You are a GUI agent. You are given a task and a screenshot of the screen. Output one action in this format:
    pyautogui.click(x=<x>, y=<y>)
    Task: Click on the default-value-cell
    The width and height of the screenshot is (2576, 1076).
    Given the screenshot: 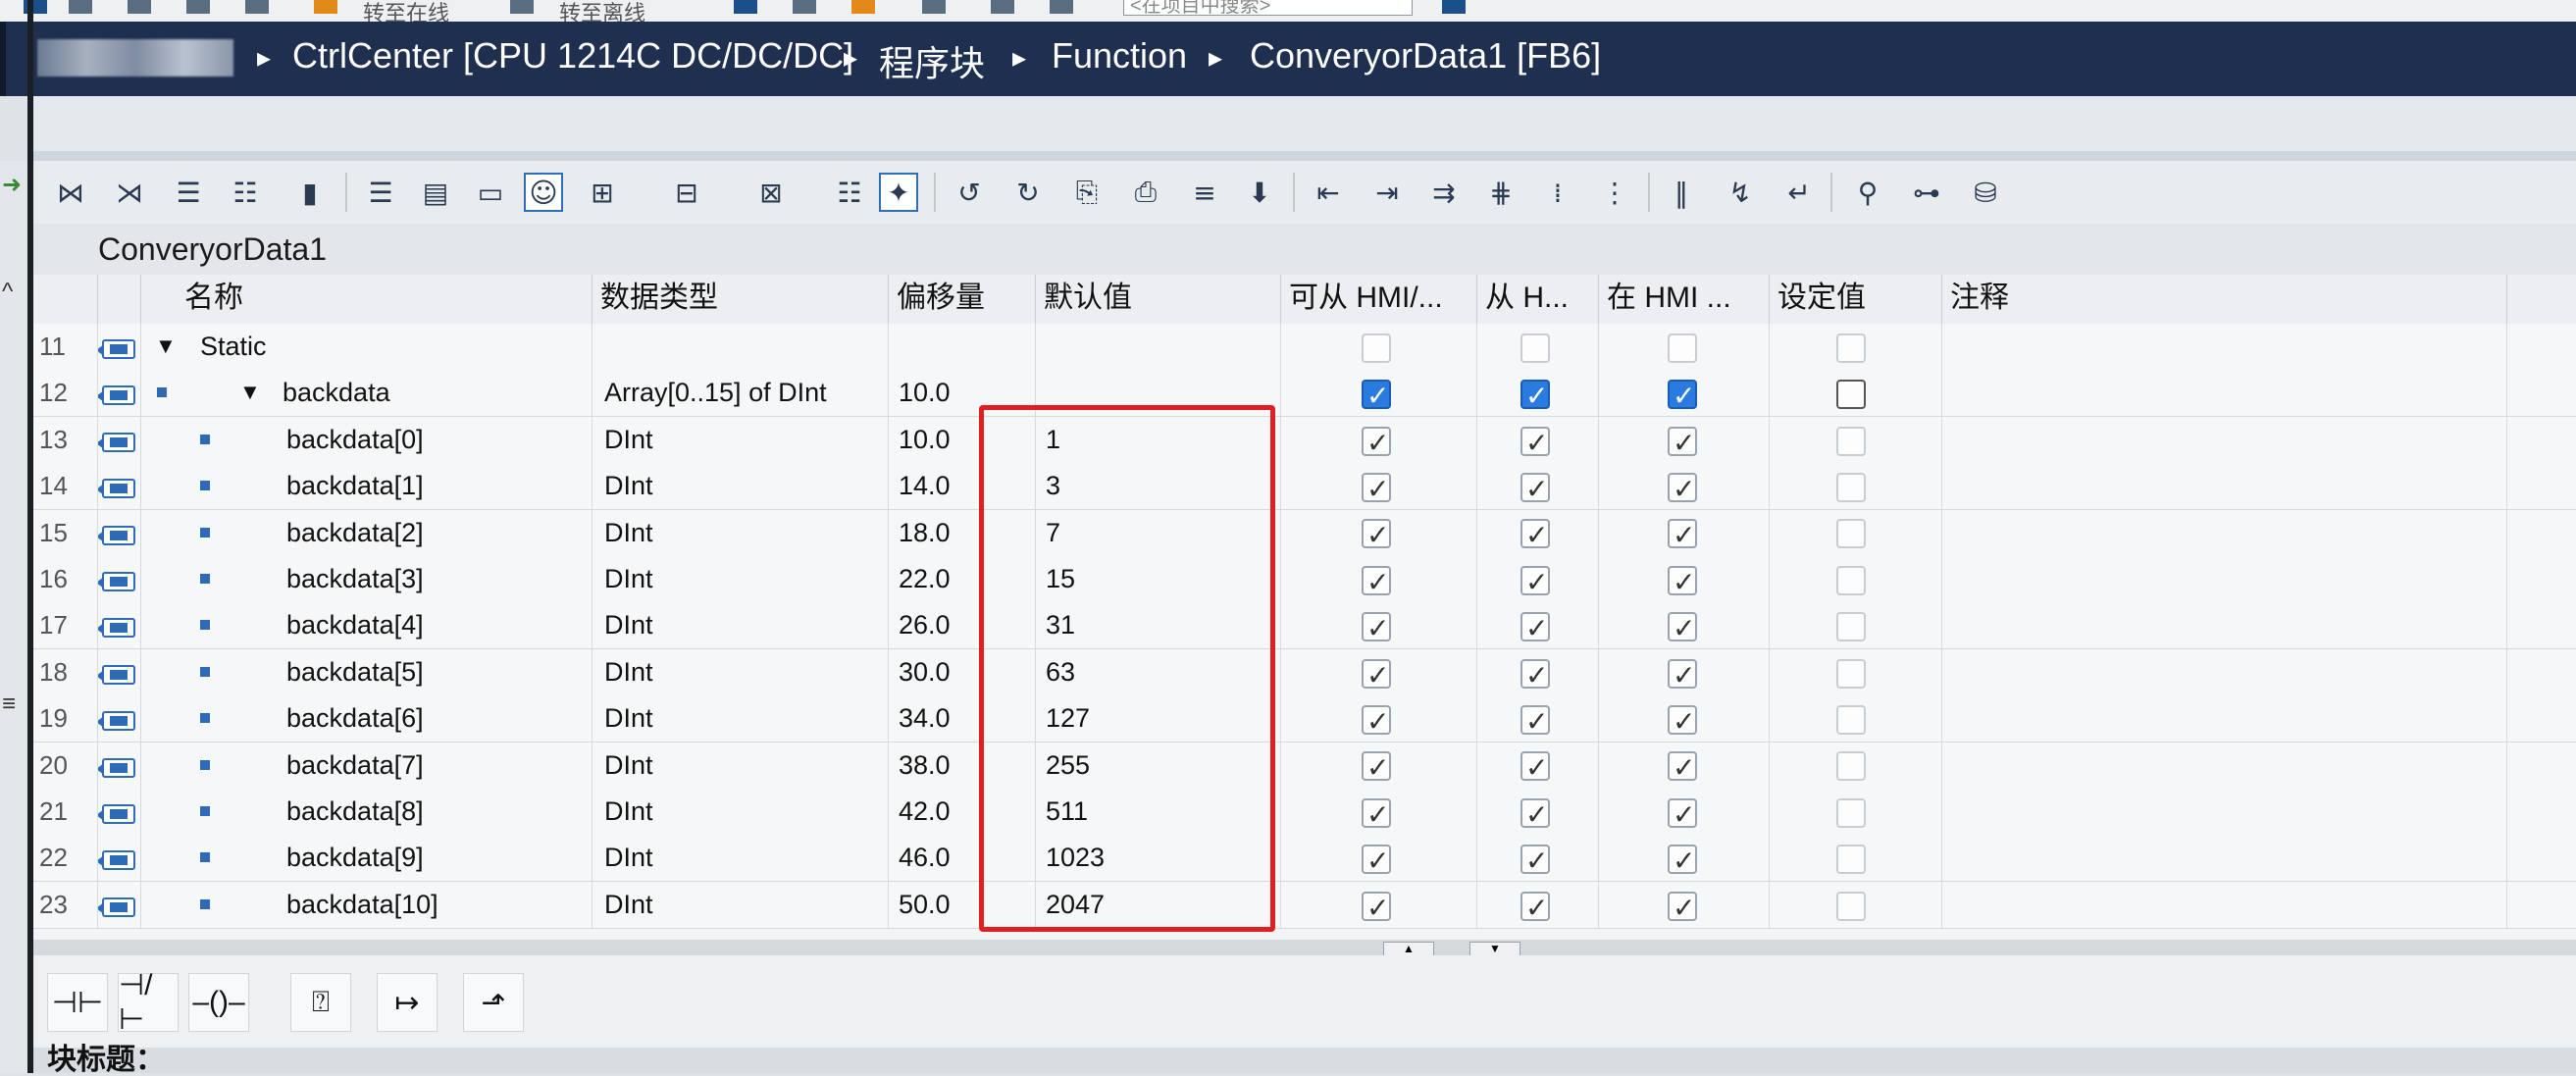 What is the action you would take?
    pyautogui.click(x=1158, y=347)
    